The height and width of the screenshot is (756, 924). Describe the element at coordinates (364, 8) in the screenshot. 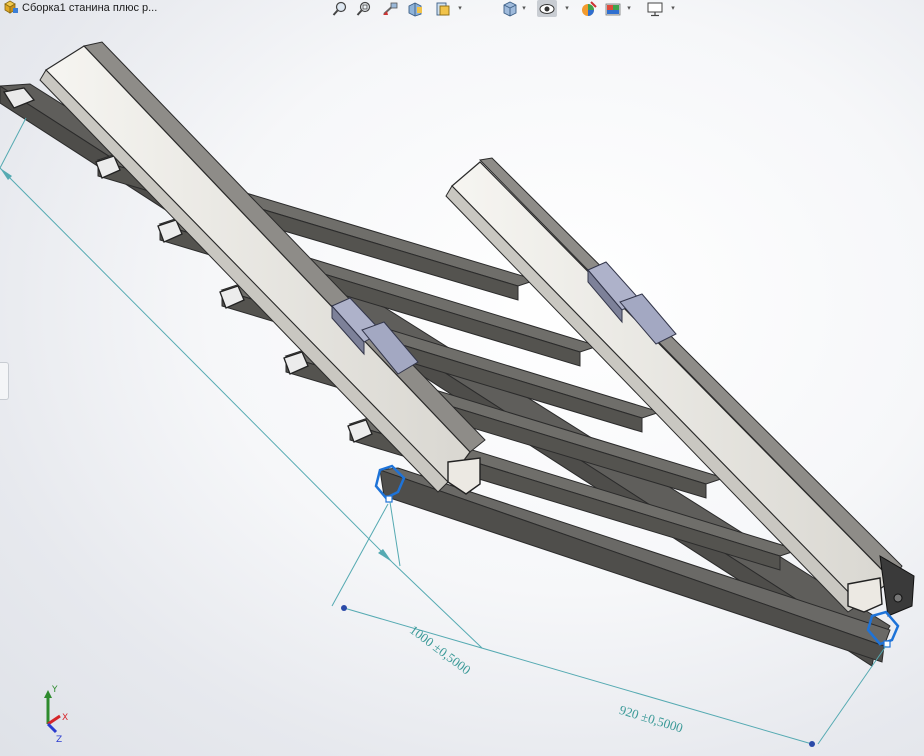

I see `zoom-to-area-icon` at that location.